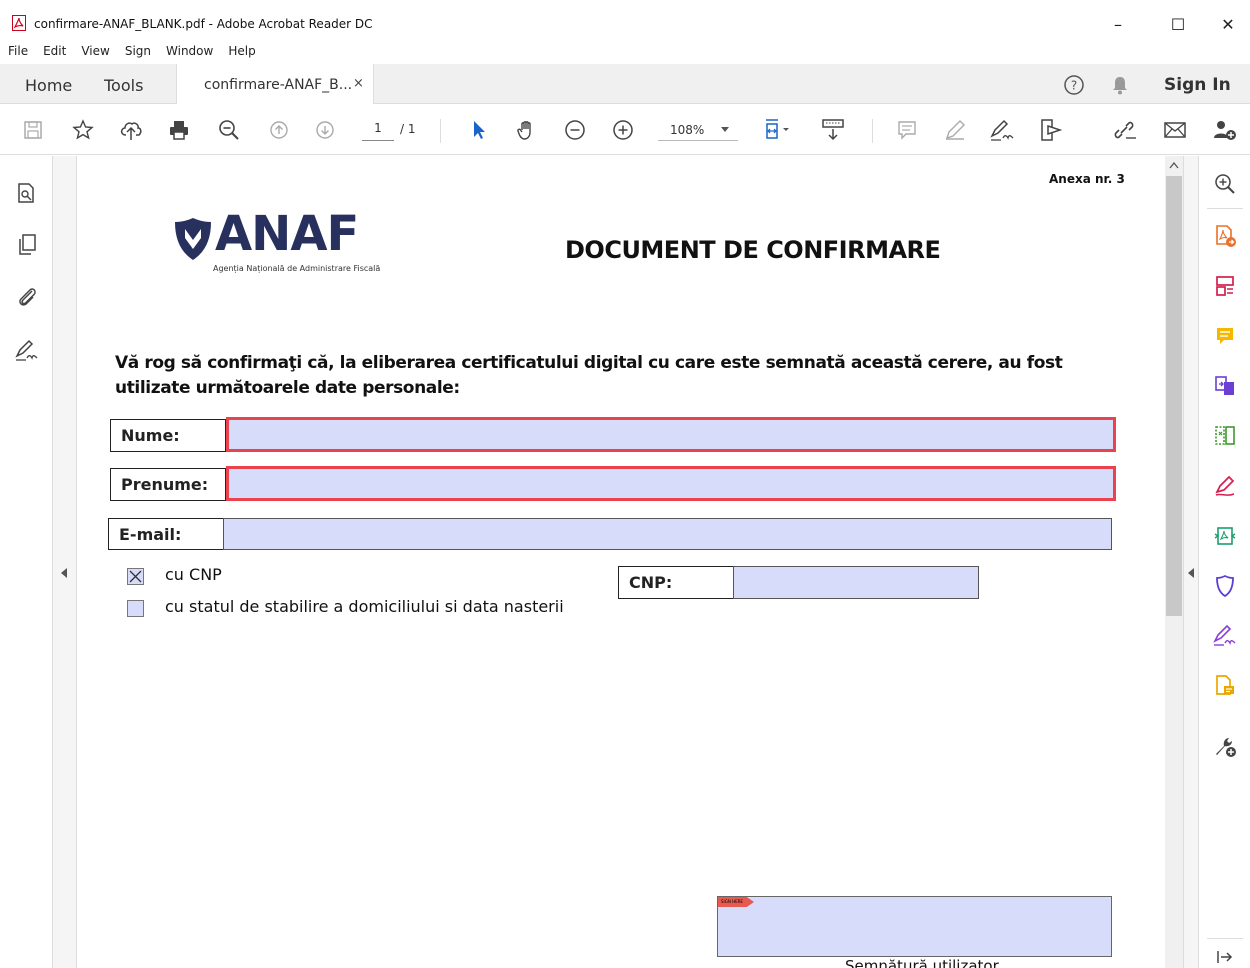  Describe the element at coordinates (137, 53) in the screenshot. I see `menu-sign: Sign` at that location.